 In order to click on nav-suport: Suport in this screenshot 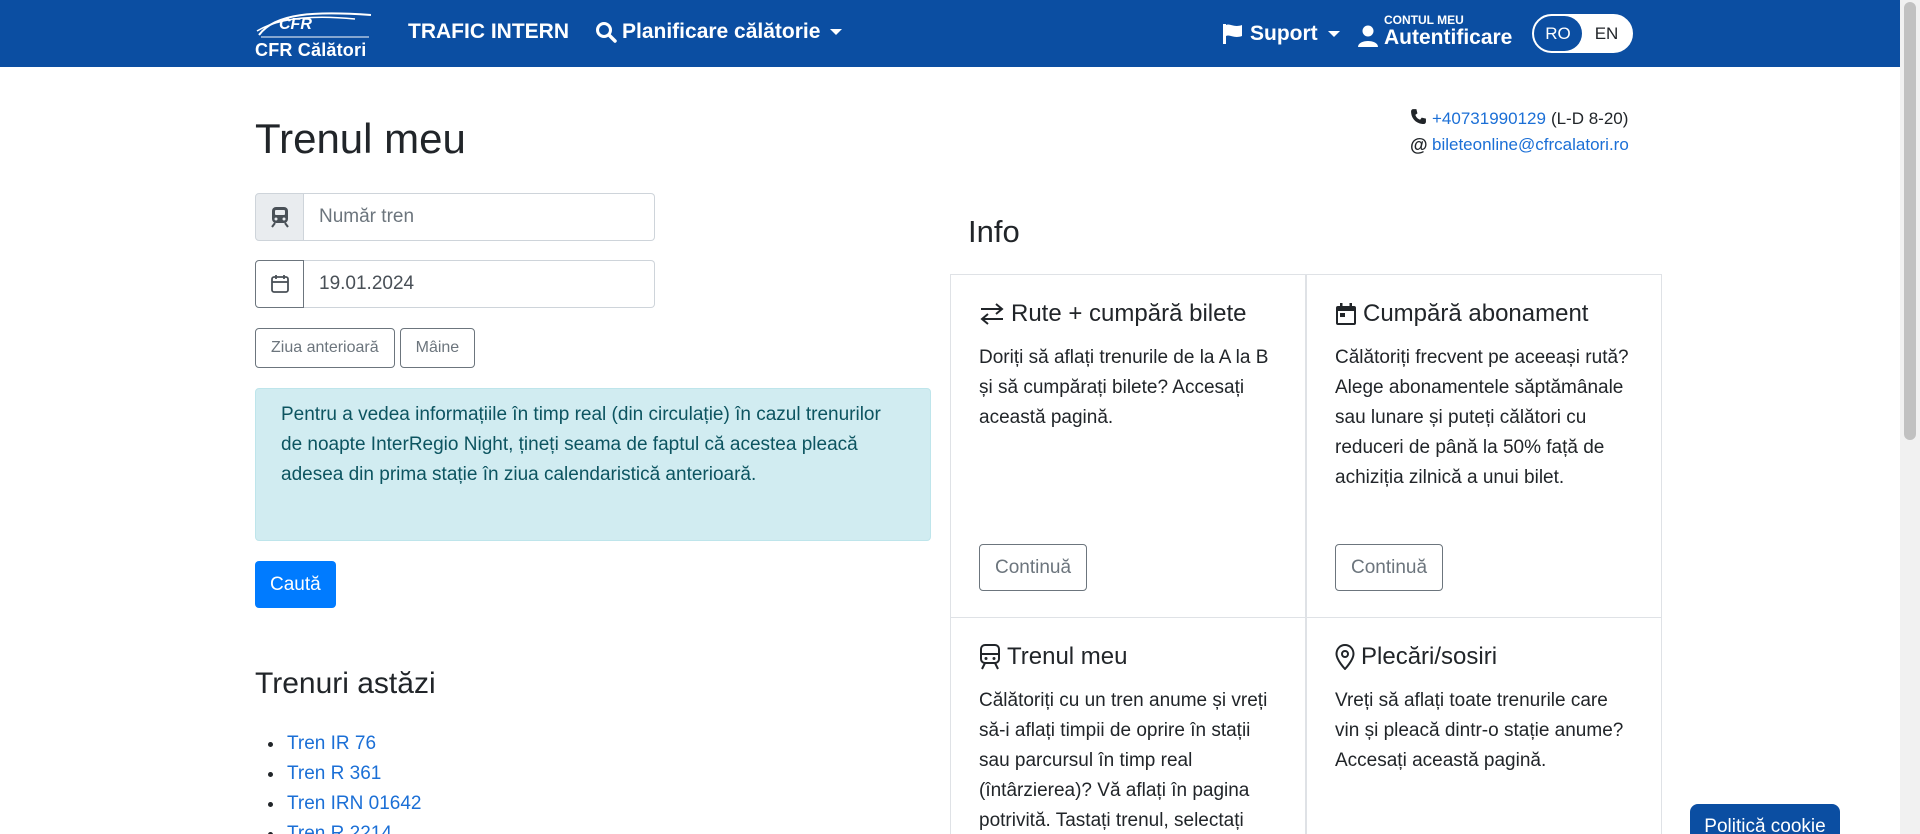, I will do `click(1281, 34)`.